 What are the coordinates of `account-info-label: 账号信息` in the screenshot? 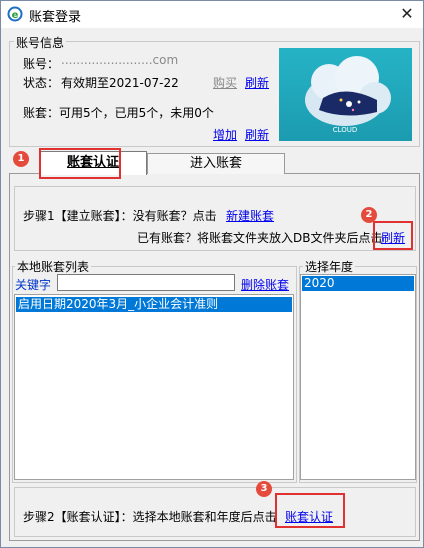 It's located at (40, 42).